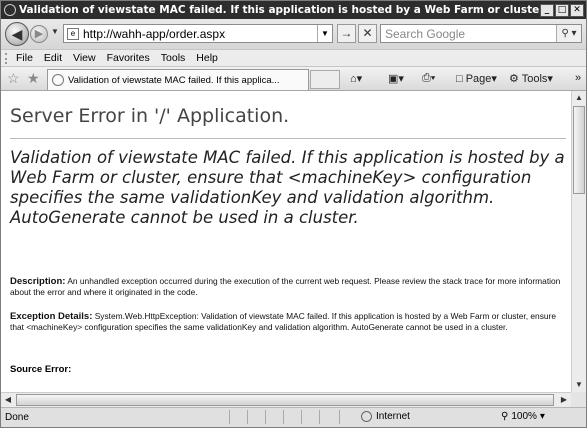 The width and height of the screenshot is (587, 428). I want to click on window-controls: _ □ ✕, so click(562, 10).